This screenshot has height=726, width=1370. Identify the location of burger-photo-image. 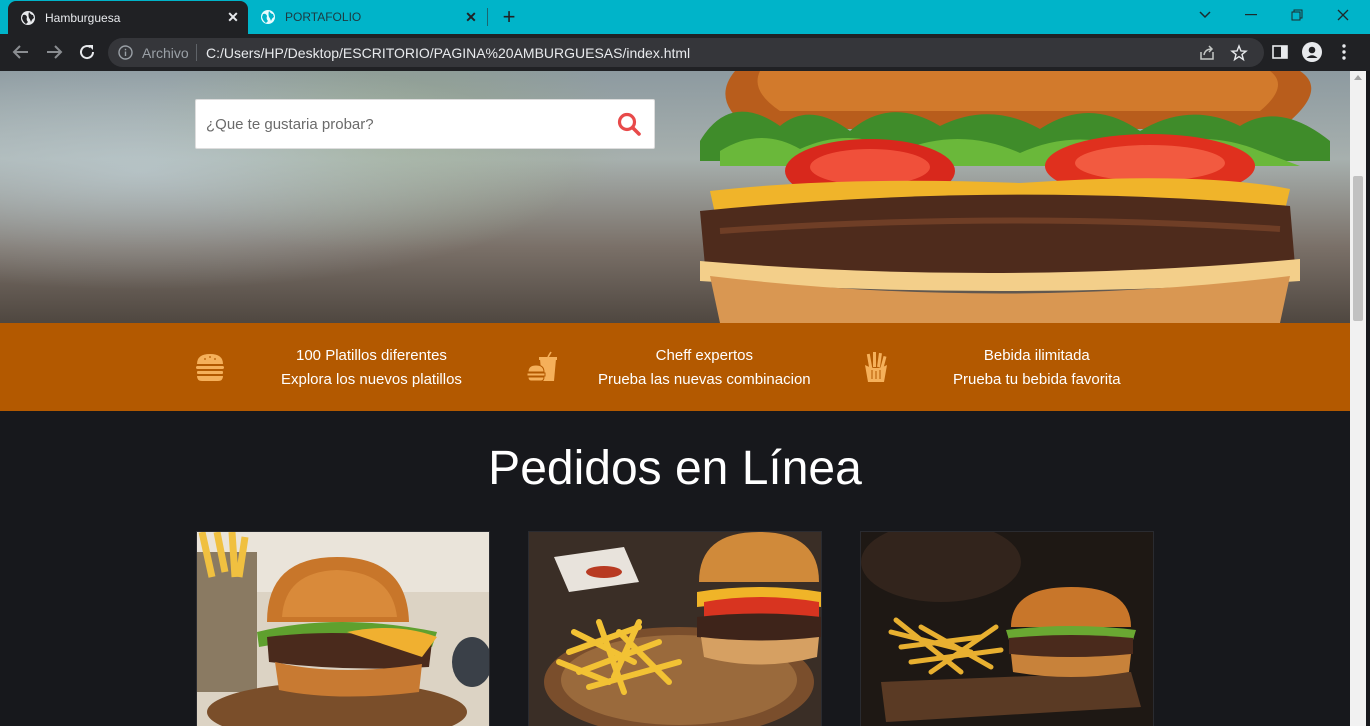
(343, 629).